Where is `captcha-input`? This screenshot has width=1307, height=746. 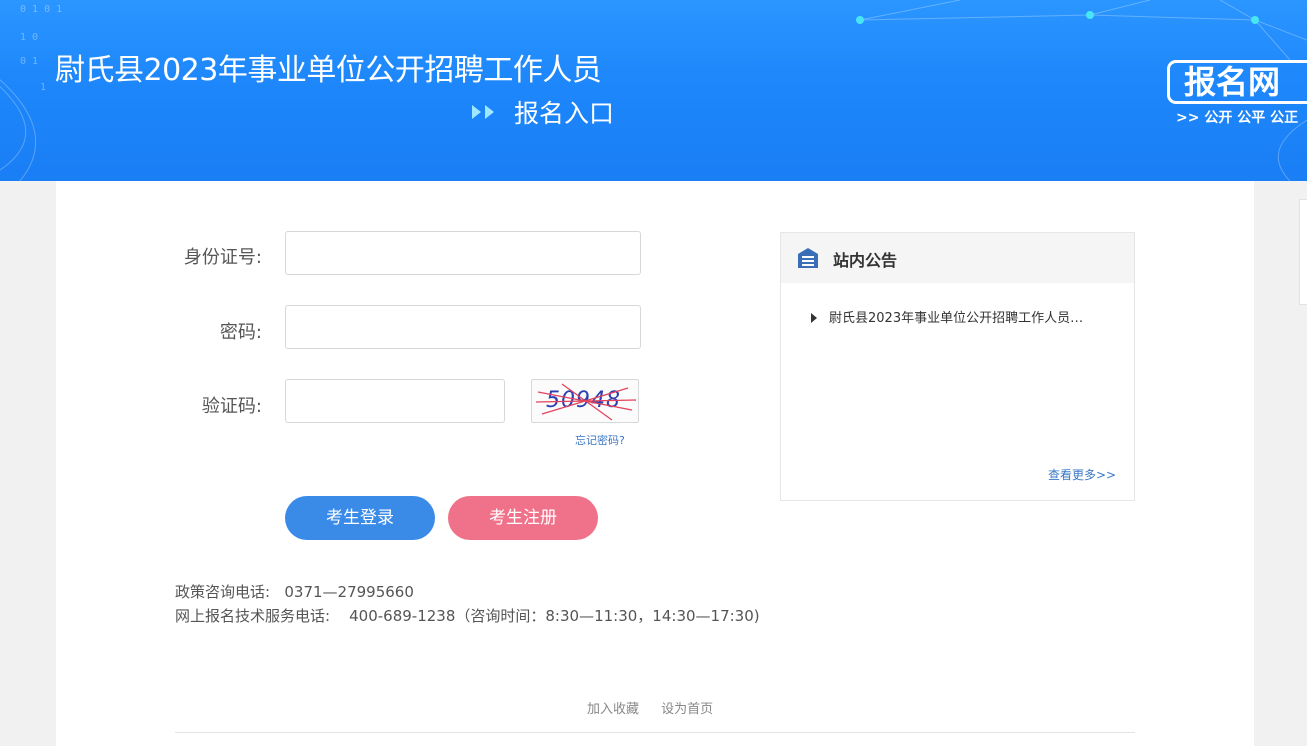 captcha-input is located at coordinates (395, 401).